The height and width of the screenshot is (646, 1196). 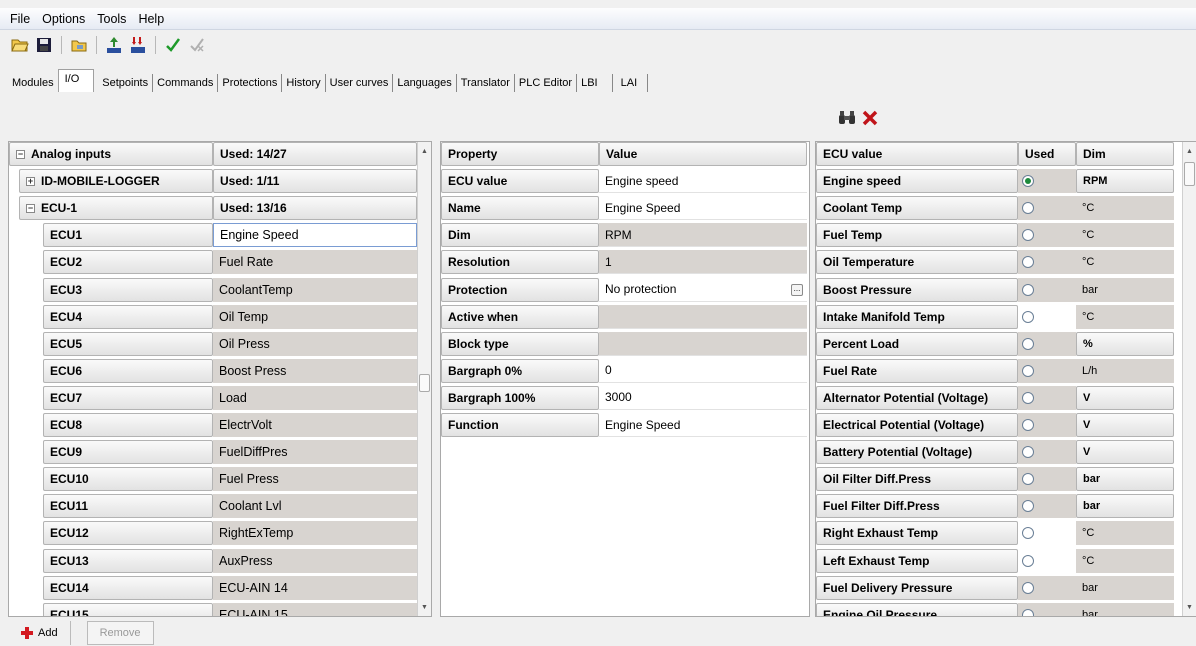 What do you see at coordinates (847, 119) in the screenshot?
I see `binoculars-icon` at bounding box center [847, 119].